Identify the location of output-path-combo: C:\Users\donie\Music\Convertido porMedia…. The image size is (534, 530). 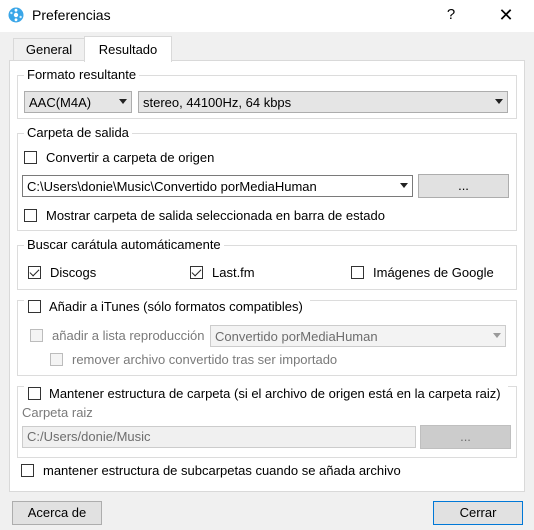
(217, 186).